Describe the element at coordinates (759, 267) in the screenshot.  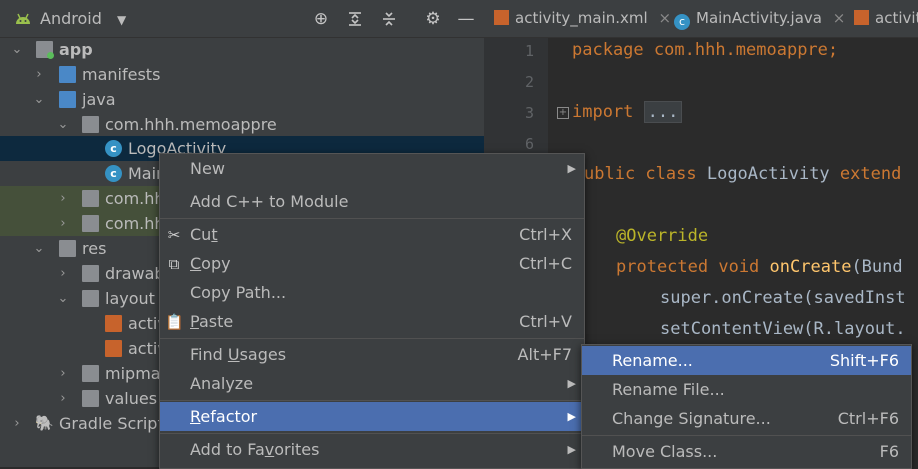
I see `code-line-method: protected void onCreate(Bund` at that location.